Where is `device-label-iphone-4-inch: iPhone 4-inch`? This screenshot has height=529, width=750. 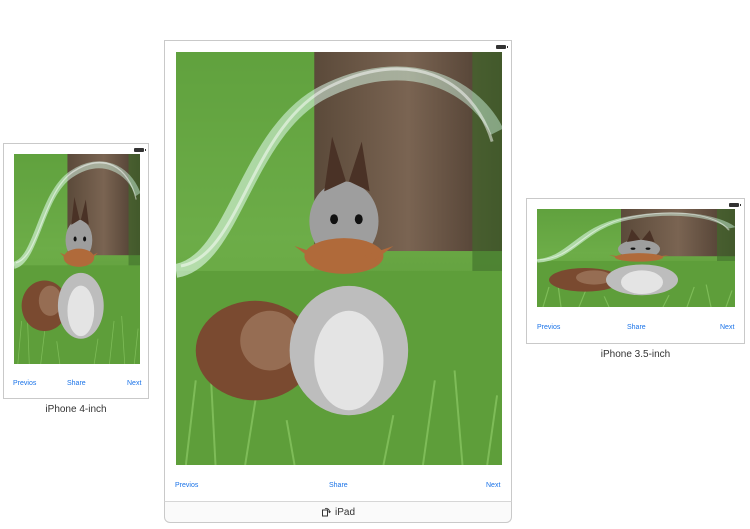
device-label-iphone-4-inch: iPhone 4-inch is located at coordinates (76, 409).